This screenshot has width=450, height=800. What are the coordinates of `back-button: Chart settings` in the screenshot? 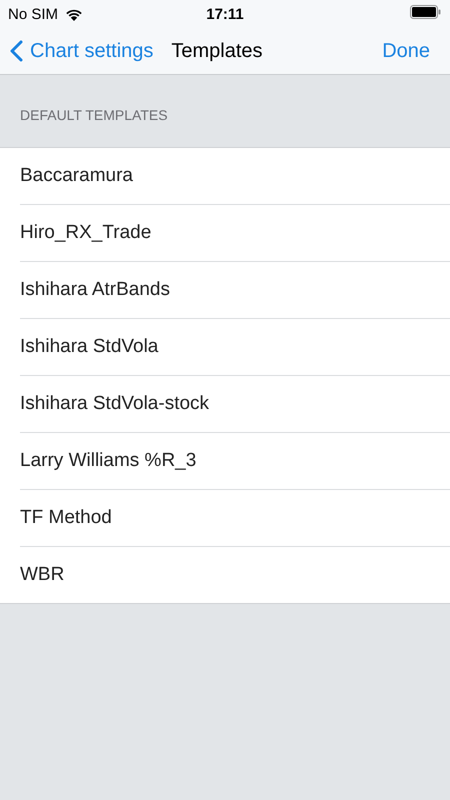 It's located at (82, 51).